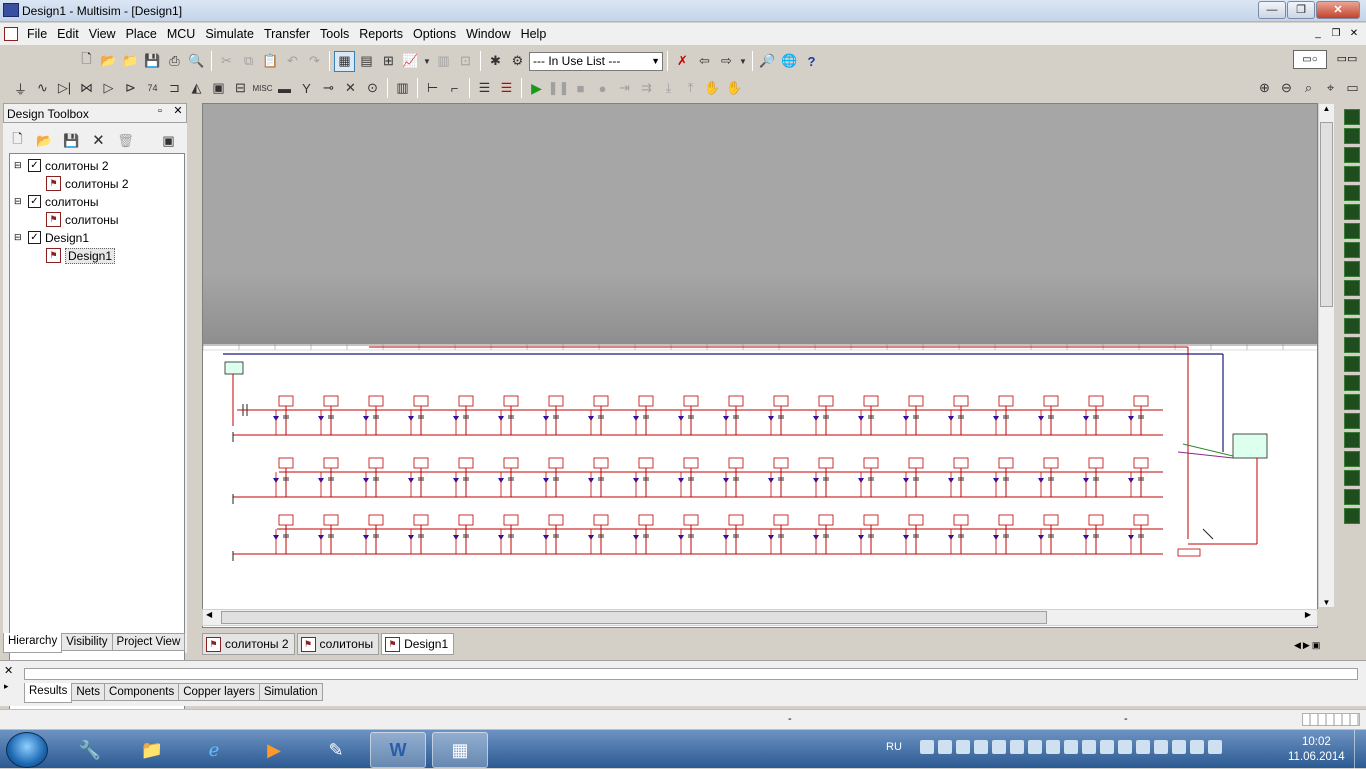  I want to click on probe-icon: ●, so click(602, 88).